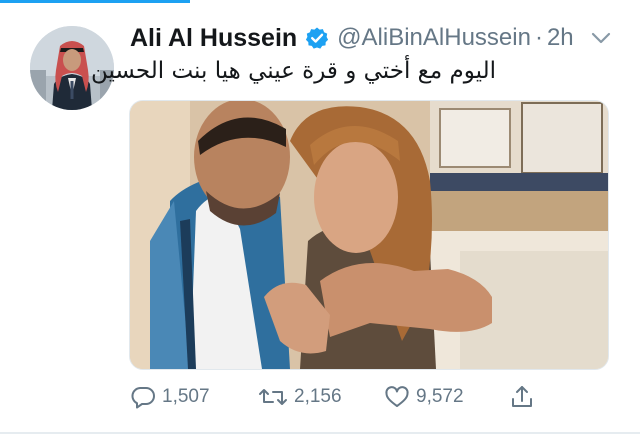  Describe the element at coordinates (95, 1) in the screenshot. I see `top-accent-bar` at that location.